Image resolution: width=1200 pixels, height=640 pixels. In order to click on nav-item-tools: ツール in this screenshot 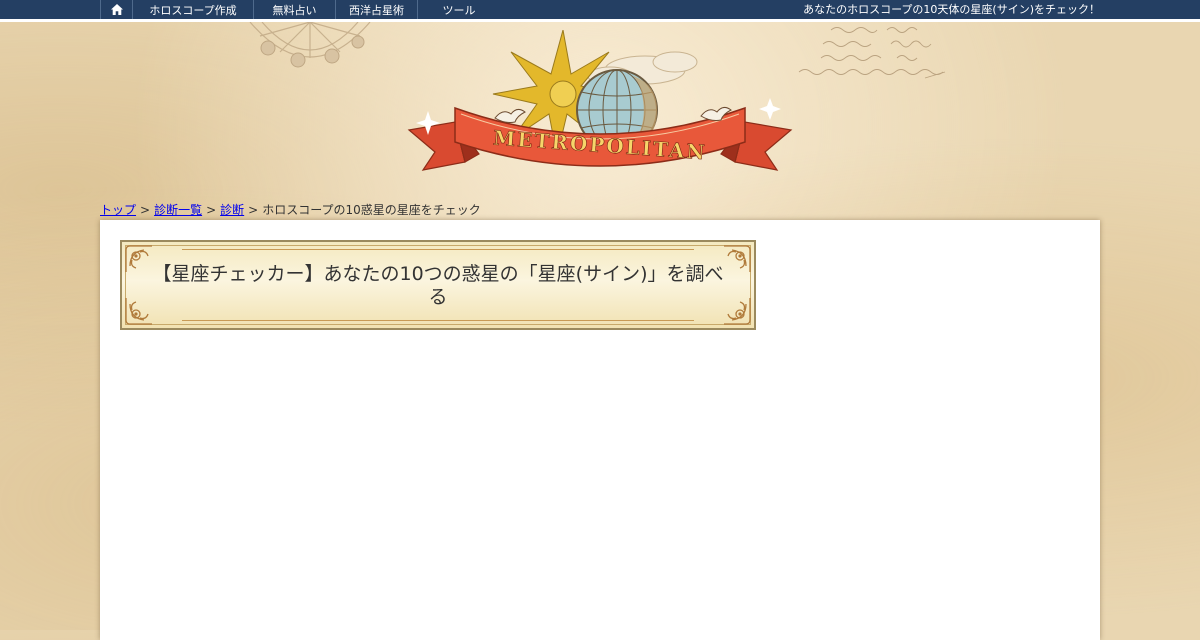, I will do `click(458, 9)`.